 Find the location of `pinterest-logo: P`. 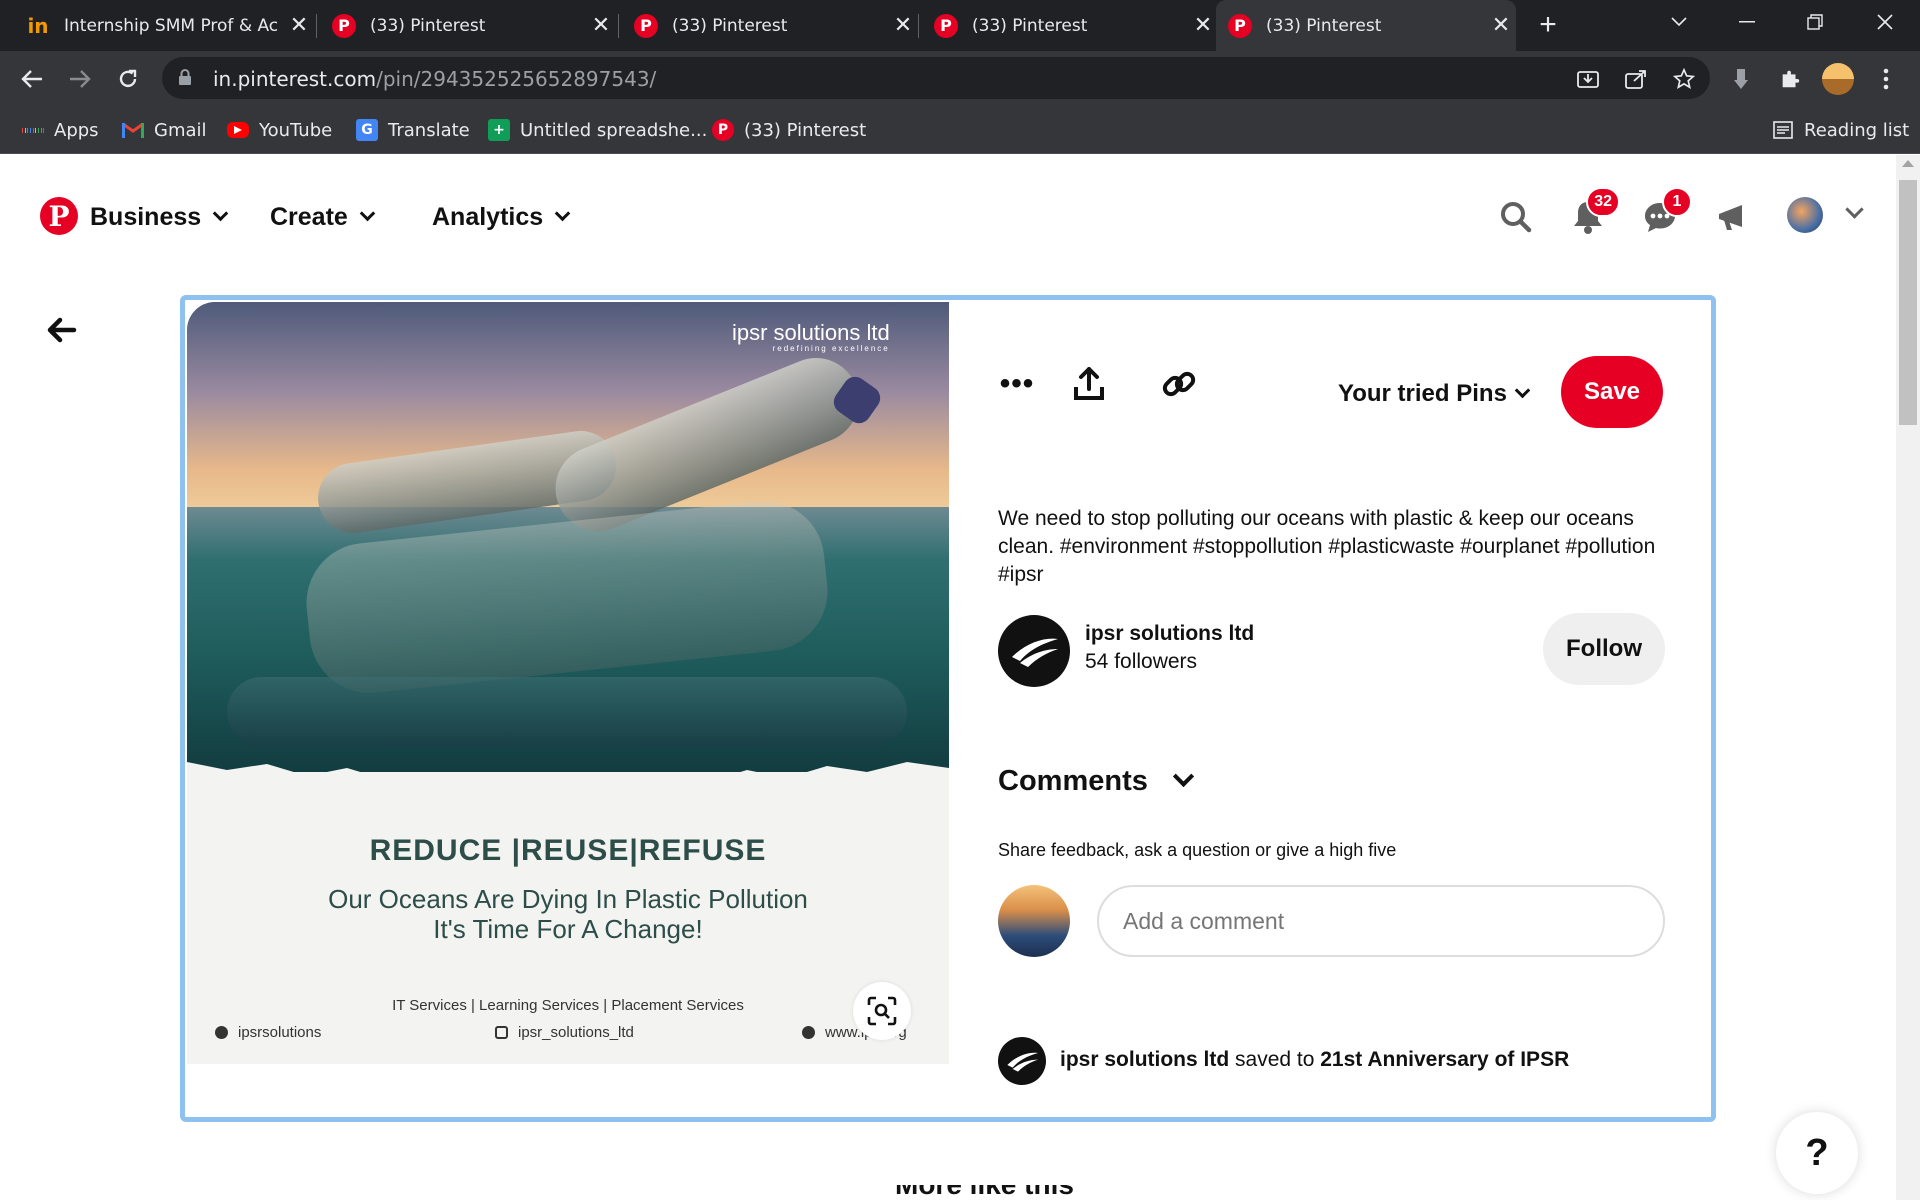

pinterest-logo: P is located at coordinates (59, 216).